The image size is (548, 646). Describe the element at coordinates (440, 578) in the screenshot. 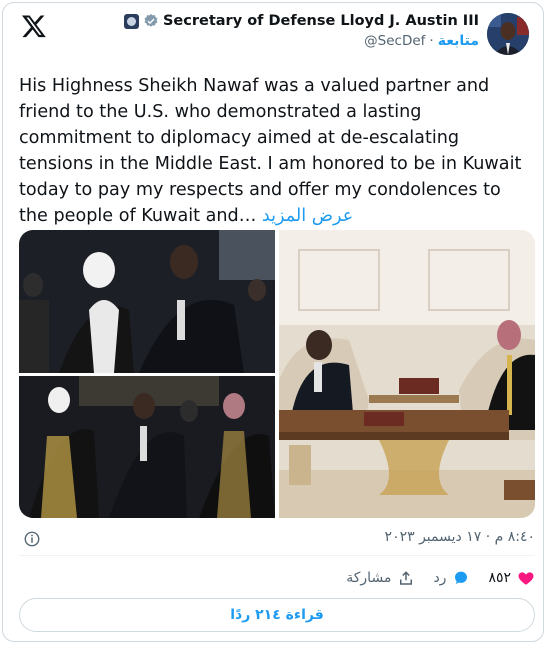

I see `reply-label: رد` at that location.